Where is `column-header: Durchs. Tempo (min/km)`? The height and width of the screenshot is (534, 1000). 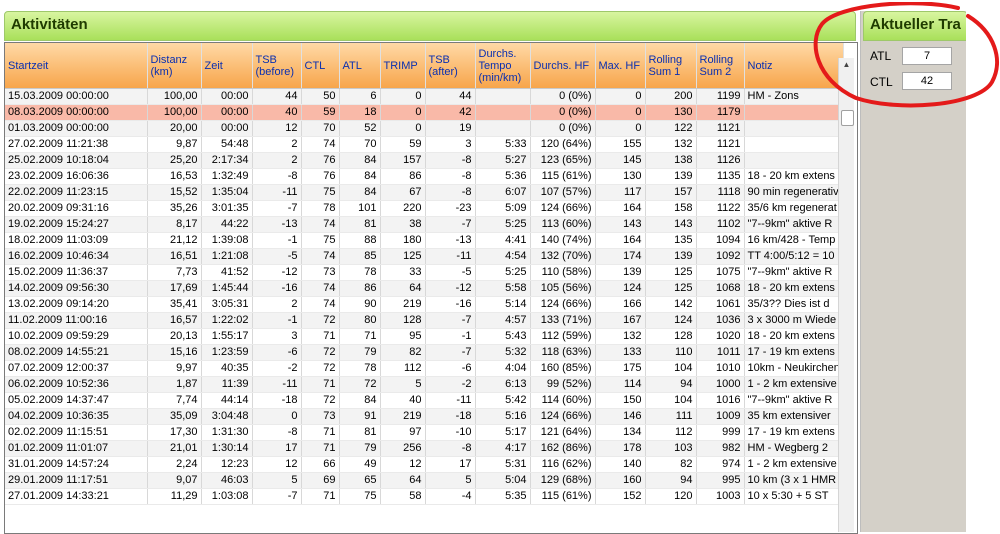 column-header: Durchs. Tempo (min/km) is located at coordinates (503, 66).